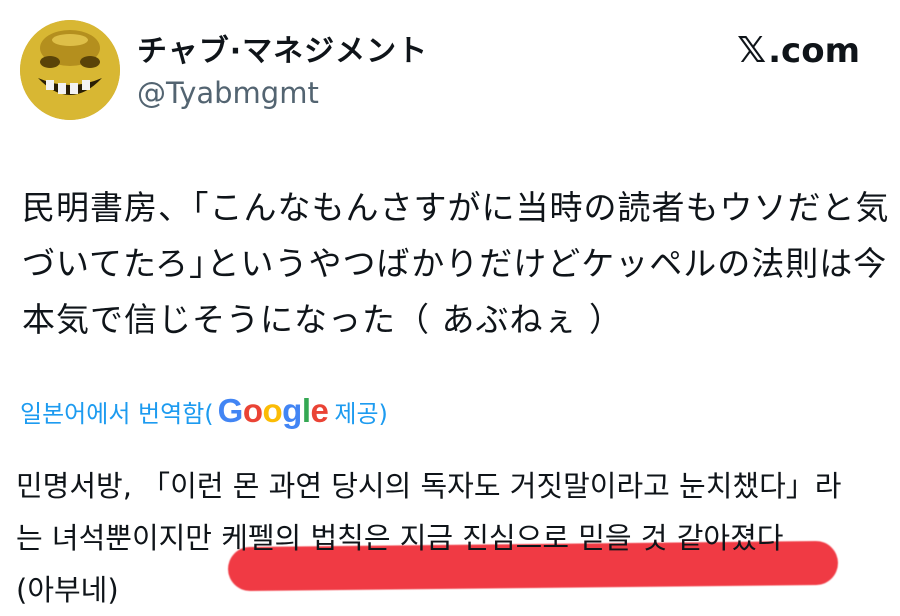 The image size is (900, 616). What do you see at coordinates (361, 413) in the screenshot?
I see `translation-label-suffix: 제공)` at bounding box center [361, 413].